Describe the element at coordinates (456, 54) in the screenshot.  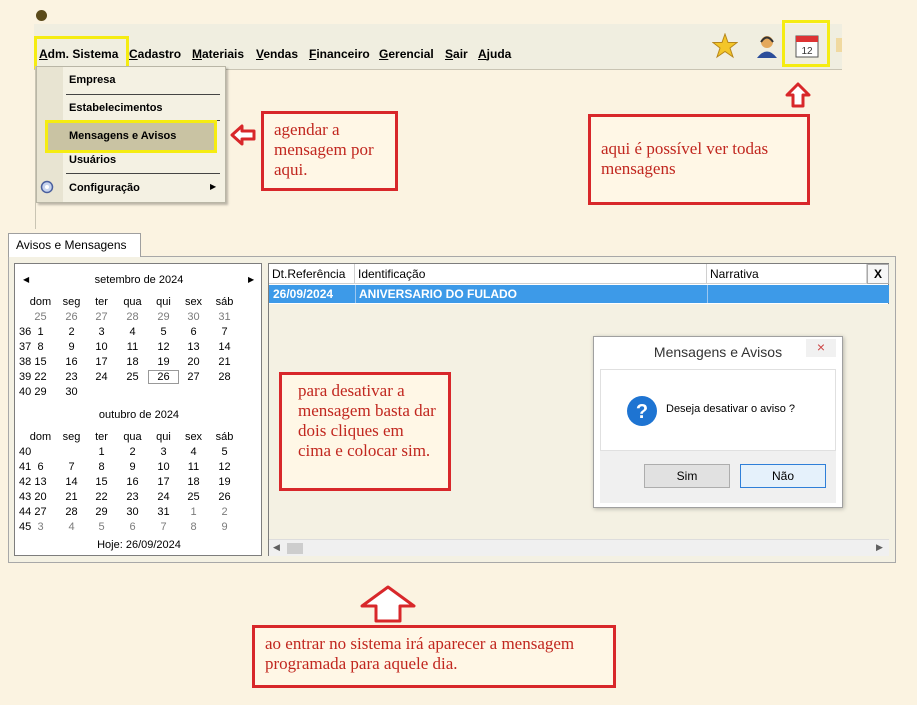
I see `menu-sair: Sair` at that location.